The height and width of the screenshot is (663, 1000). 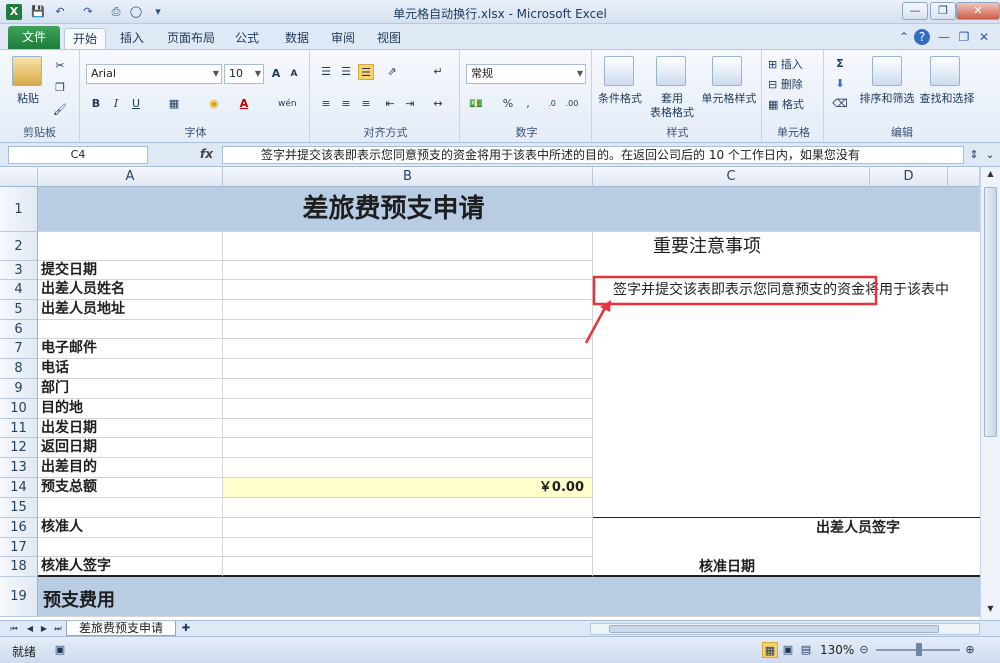 I want to click on font-size-select: 10 ▼, so click(x=244, y=74).